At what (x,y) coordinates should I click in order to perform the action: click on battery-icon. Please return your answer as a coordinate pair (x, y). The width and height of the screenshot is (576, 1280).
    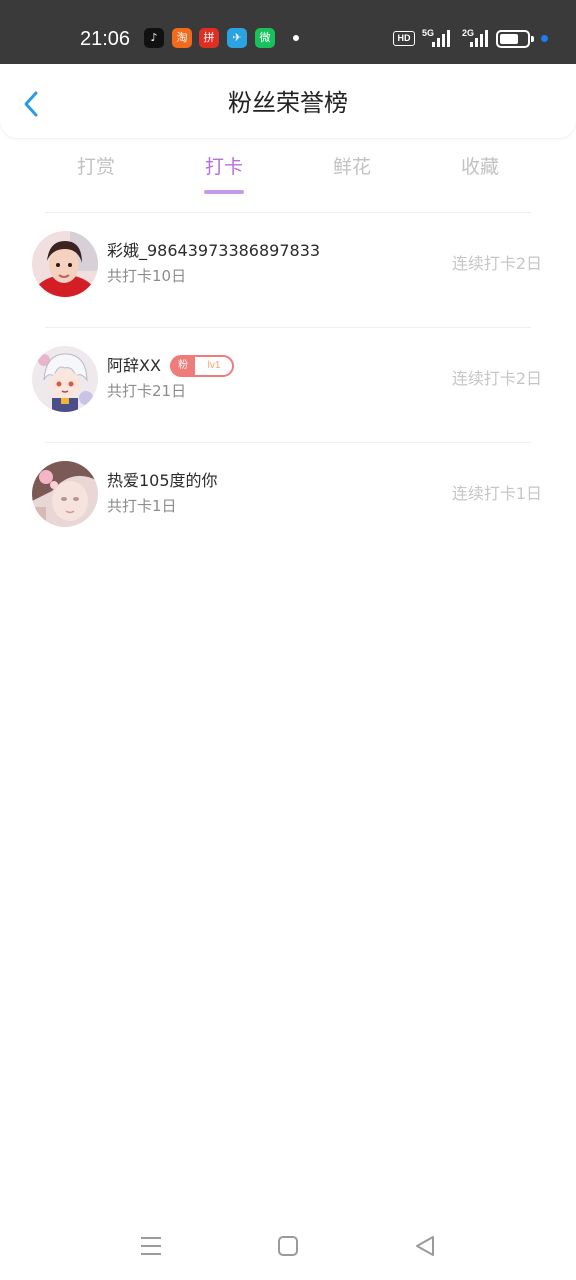
    Looking at the image, I should click on (513, 39).